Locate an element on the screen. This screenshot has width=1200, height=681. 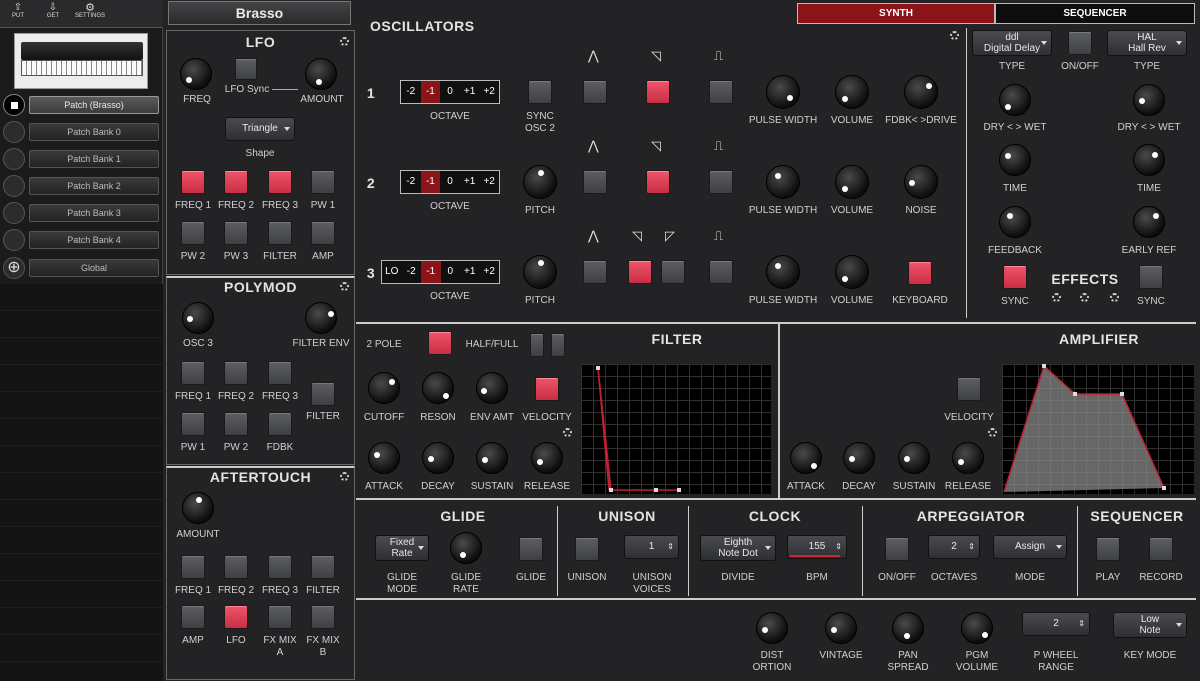
amp-envelope-graph is located at coordinates (1098, 429).